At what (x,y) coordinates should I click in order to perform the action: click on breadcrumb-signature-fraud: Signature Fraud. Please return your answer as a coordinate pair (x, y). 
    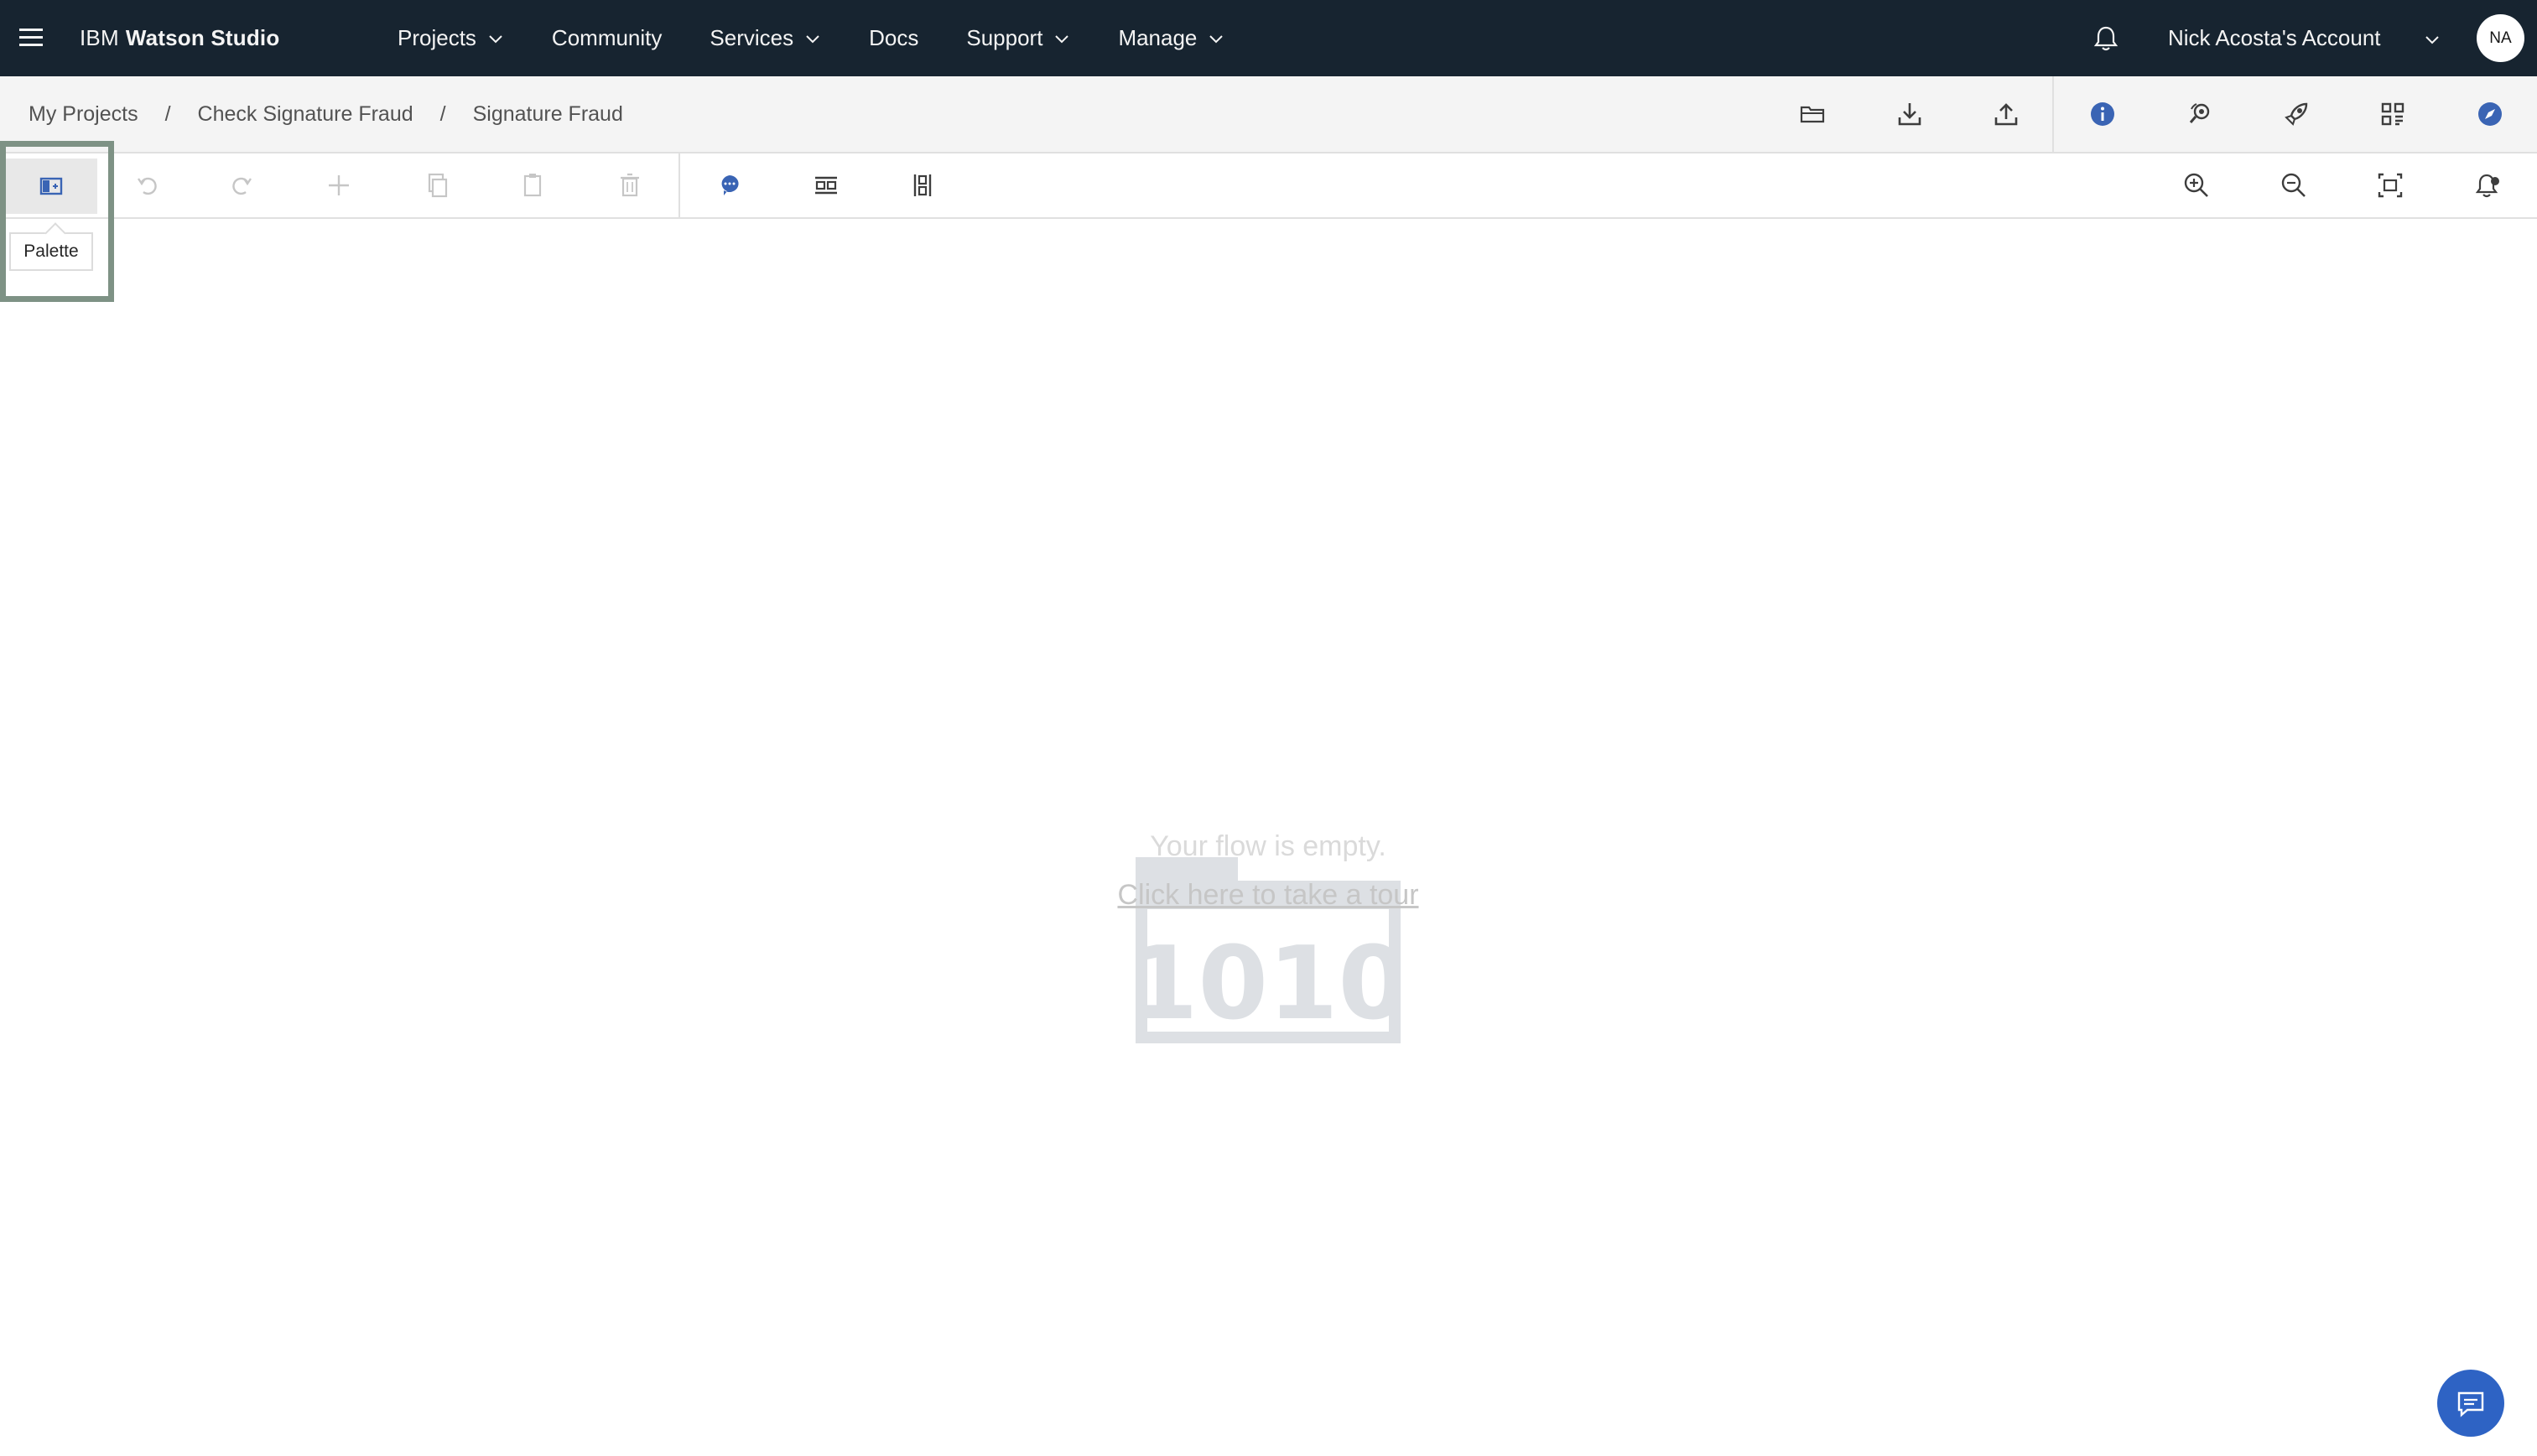
    Looking at the image, I should click on (547, 113).